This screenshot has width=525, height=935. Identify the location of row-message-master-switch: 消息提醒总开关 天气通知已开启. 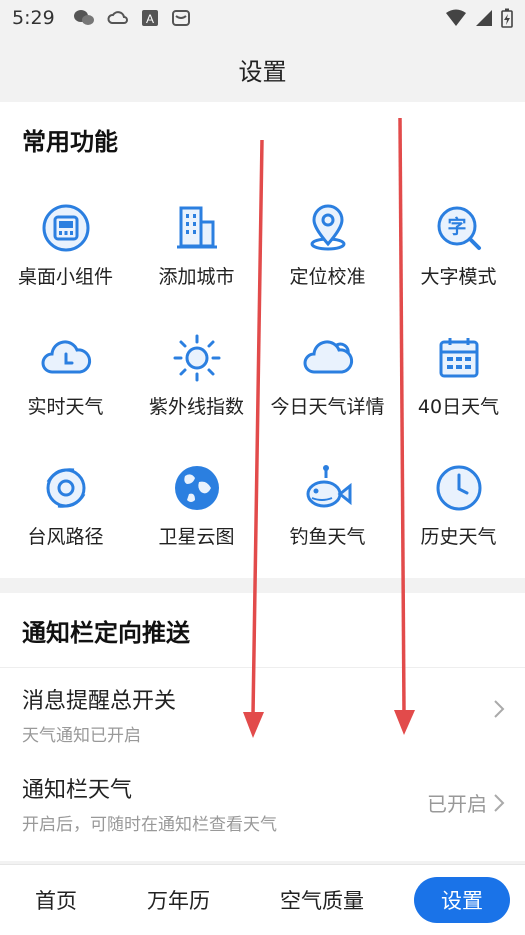
(262, 713).